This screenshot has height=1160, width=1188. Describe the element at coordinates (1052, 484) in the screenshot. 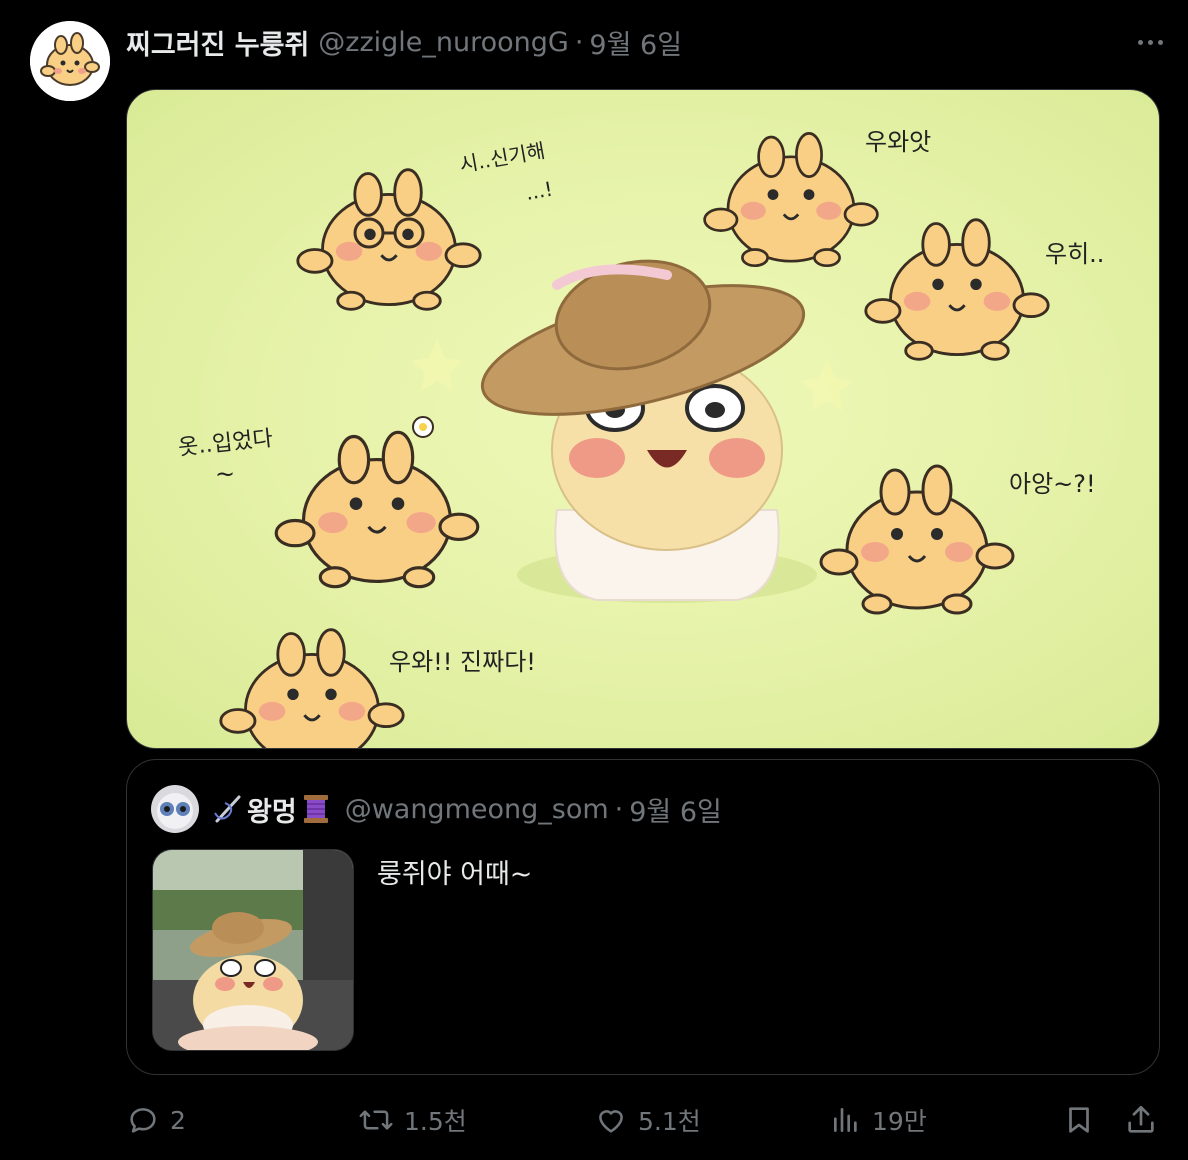

I see `speech-bubble-5: 아앙~?!` at that location.